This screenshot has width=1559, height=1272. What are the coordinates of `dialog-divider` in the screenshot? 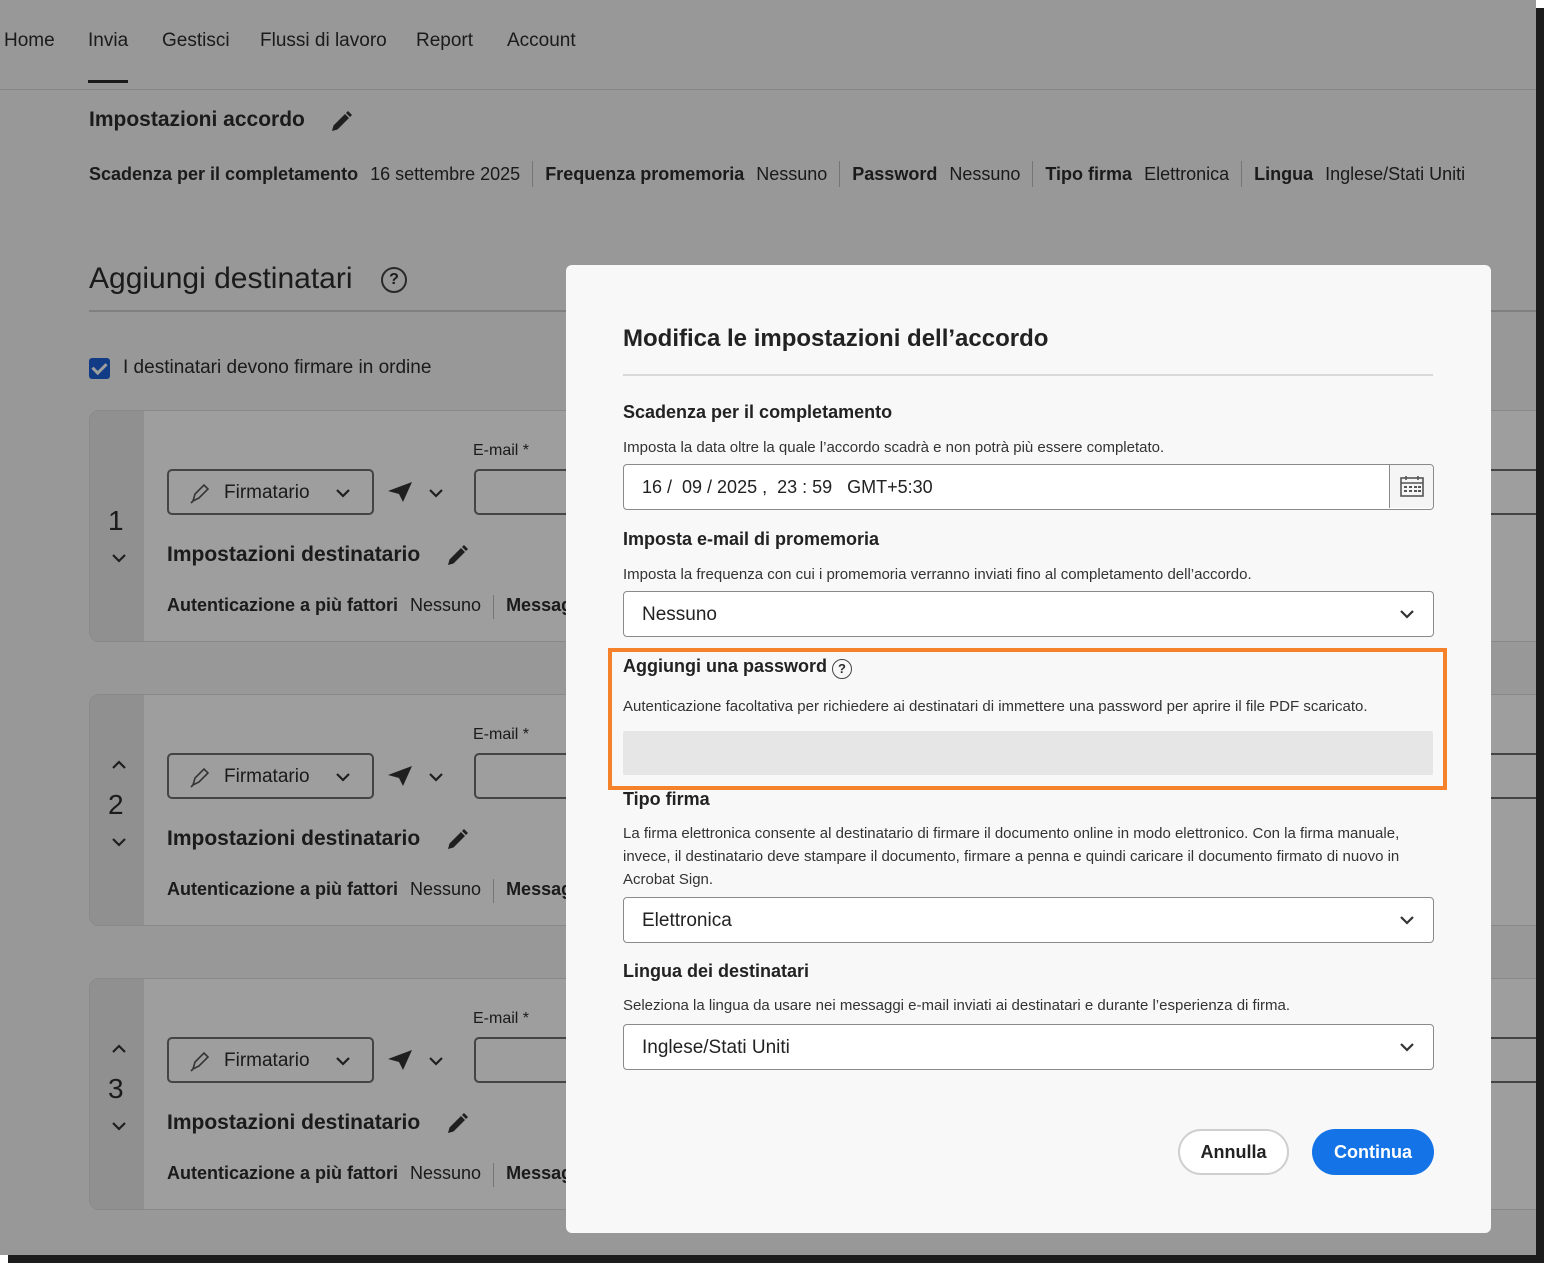 It's located at (1028, 375).